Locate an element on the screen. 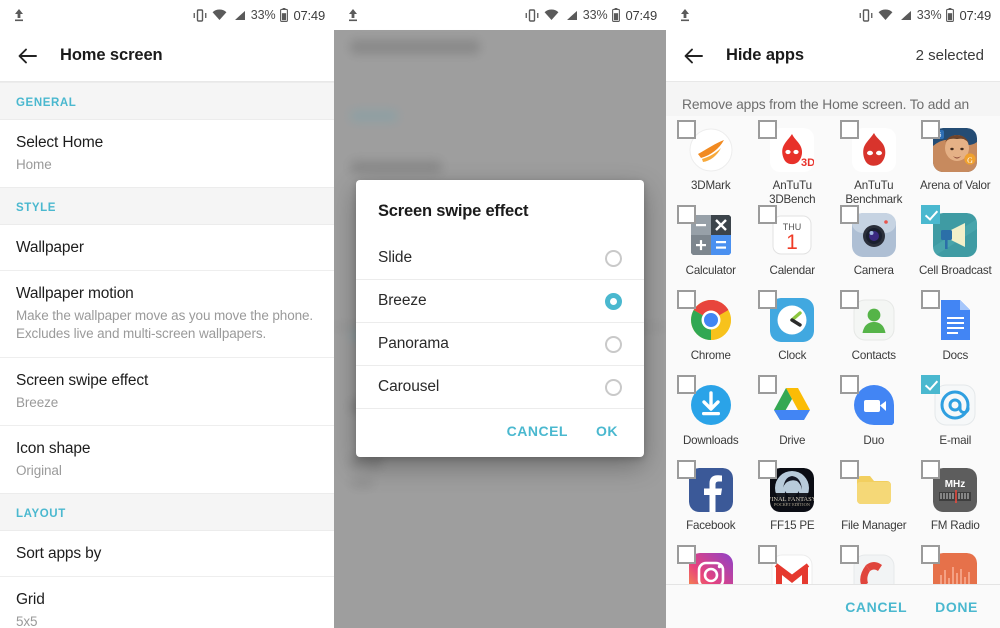 The height and width of the screenshot is (628, 1000). radio-button-slide is located at coordinates (613, 258).